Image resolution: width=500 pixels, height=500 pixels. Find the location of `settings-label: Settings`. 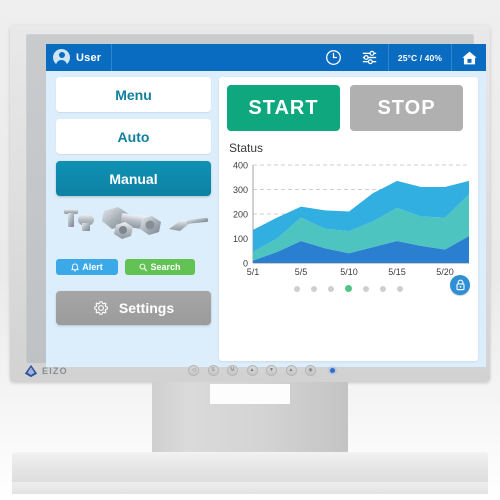

settings-label: Settings is located at coordinates (146, 308).